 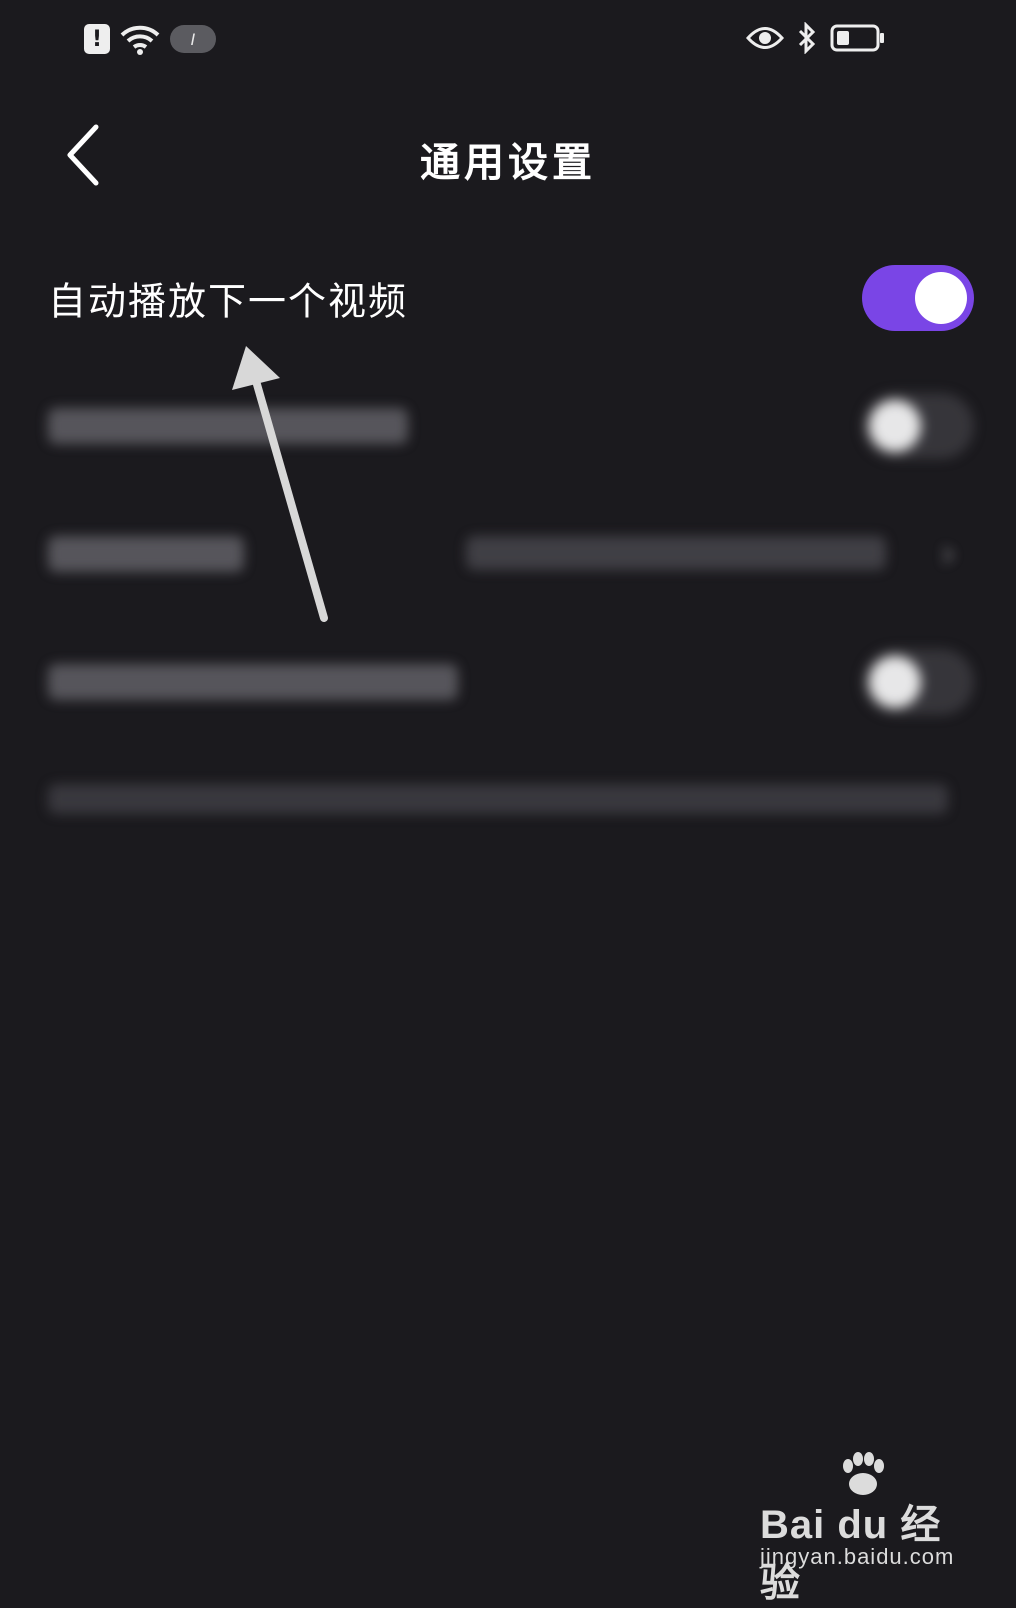 I want to click on chevron-right-icon: ›, so click(x=948, y=554).